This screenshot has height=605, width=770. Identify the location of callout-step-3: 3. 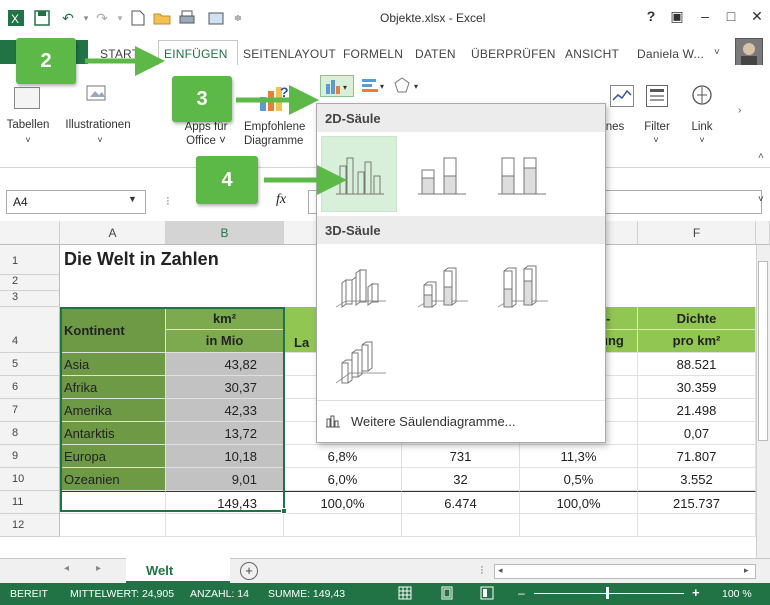
(202, 99).